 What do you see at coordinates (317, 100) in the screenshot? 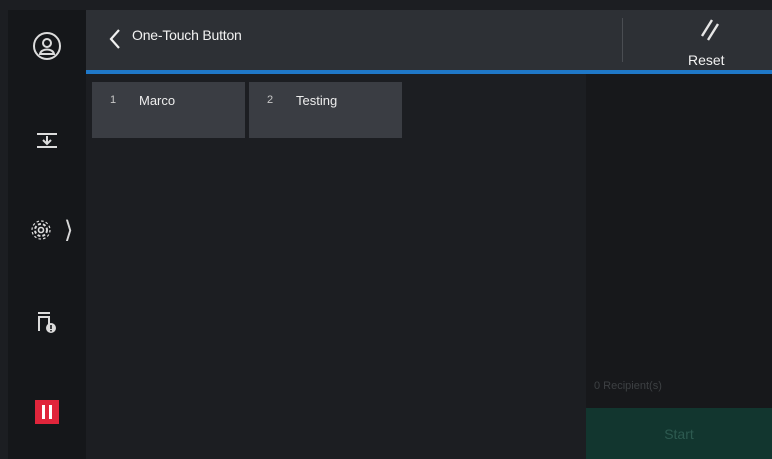
I see `tile-label: Testing` at bounding box center [317, 100].